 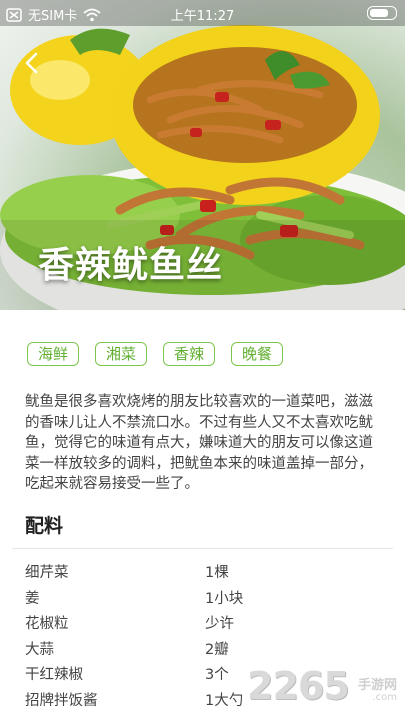 I want to click on status-bar: 无SIM卡 上午11:27, so click(x=202, y=13).